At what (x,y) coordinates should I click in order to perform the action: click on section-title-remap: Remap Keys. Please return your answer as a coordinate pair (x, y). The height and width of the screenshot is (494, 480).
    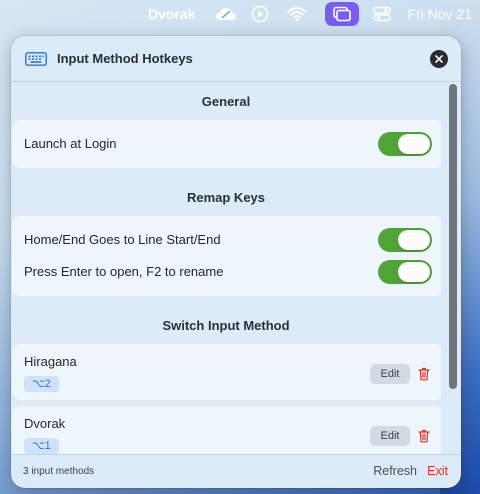
    Looking at the image, I should click on (226, 197).